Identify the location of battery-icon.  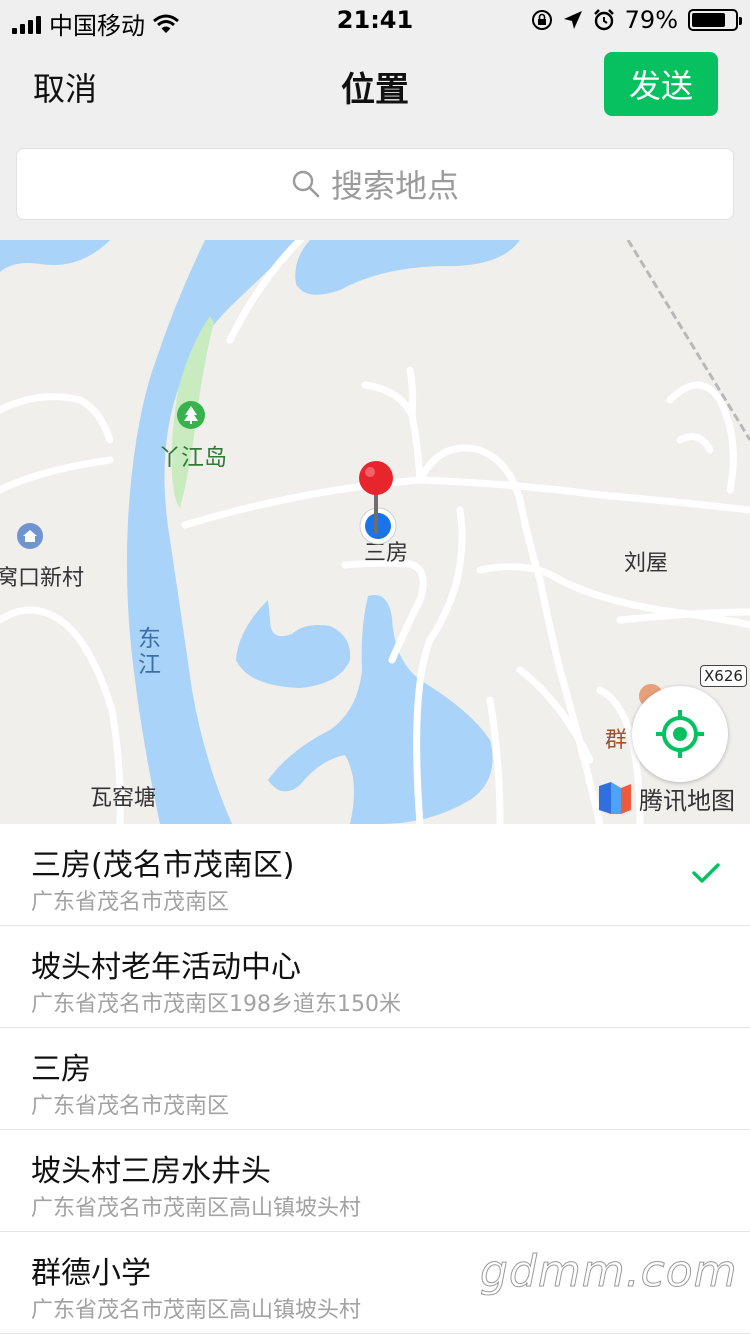
(715, 20).